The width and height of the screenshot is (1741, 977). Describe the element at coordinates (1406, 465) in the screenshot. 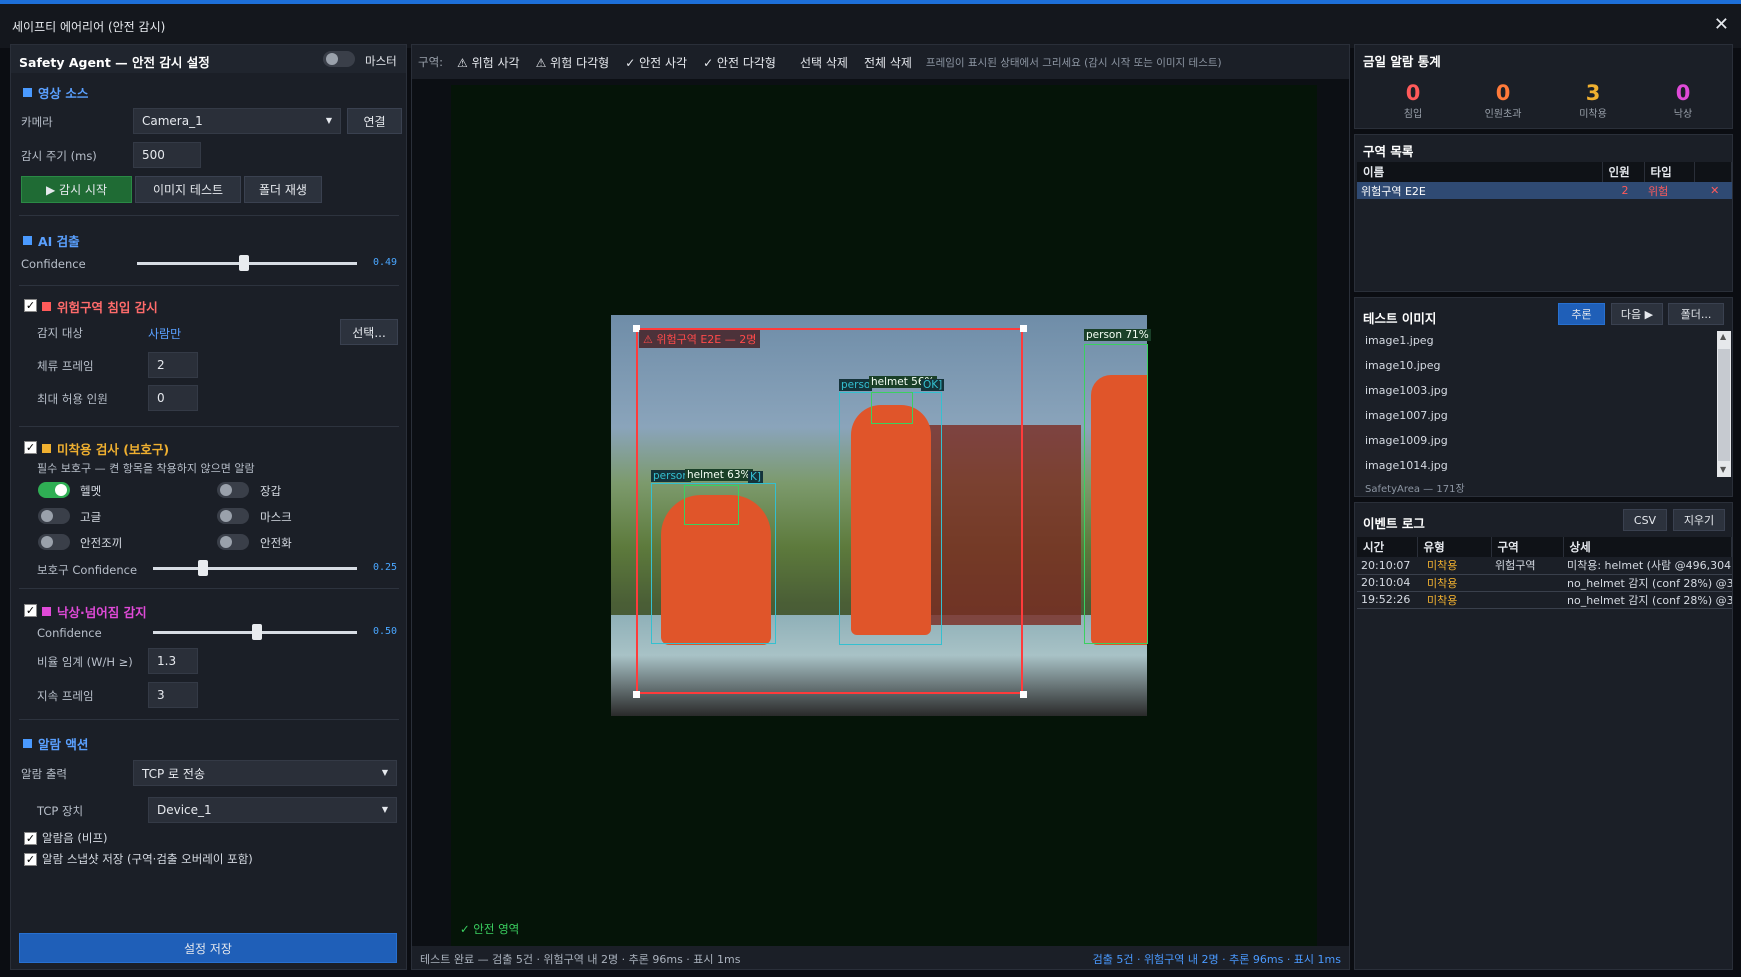

I see `list-item: image1014.jpg` at that location.